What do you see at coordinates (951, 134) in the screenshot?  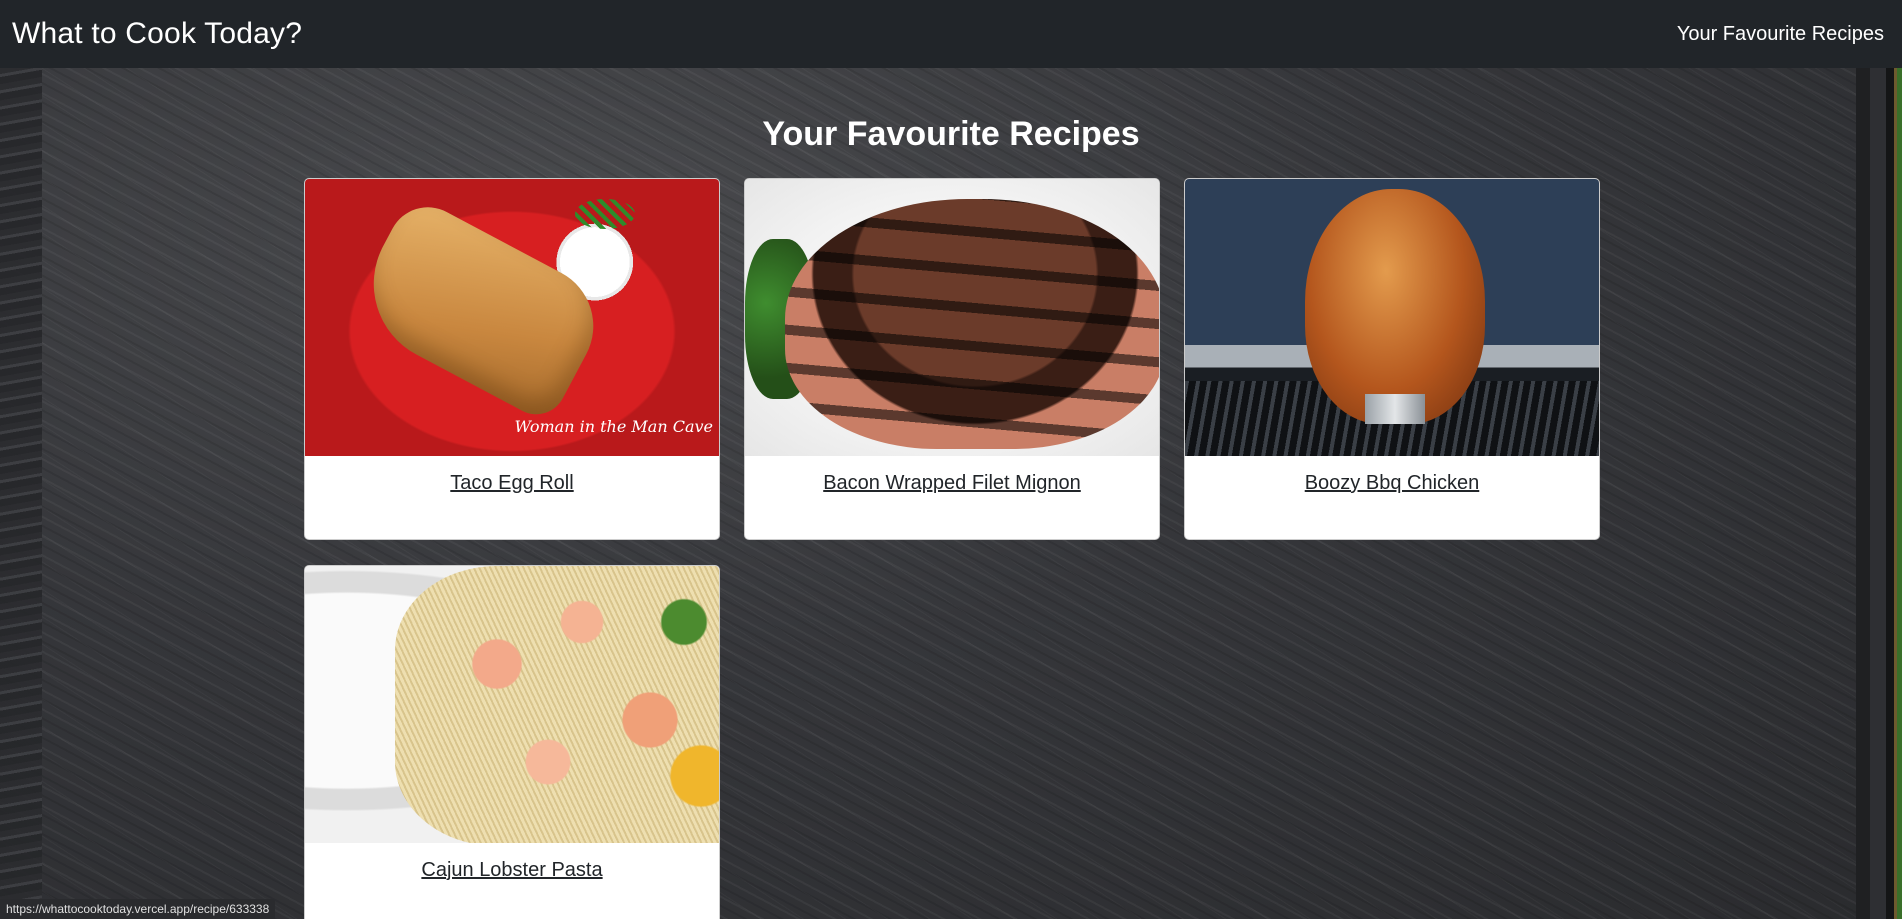 I see `page-title: Your Favourite Recipes` at bounding box center [951, 134].